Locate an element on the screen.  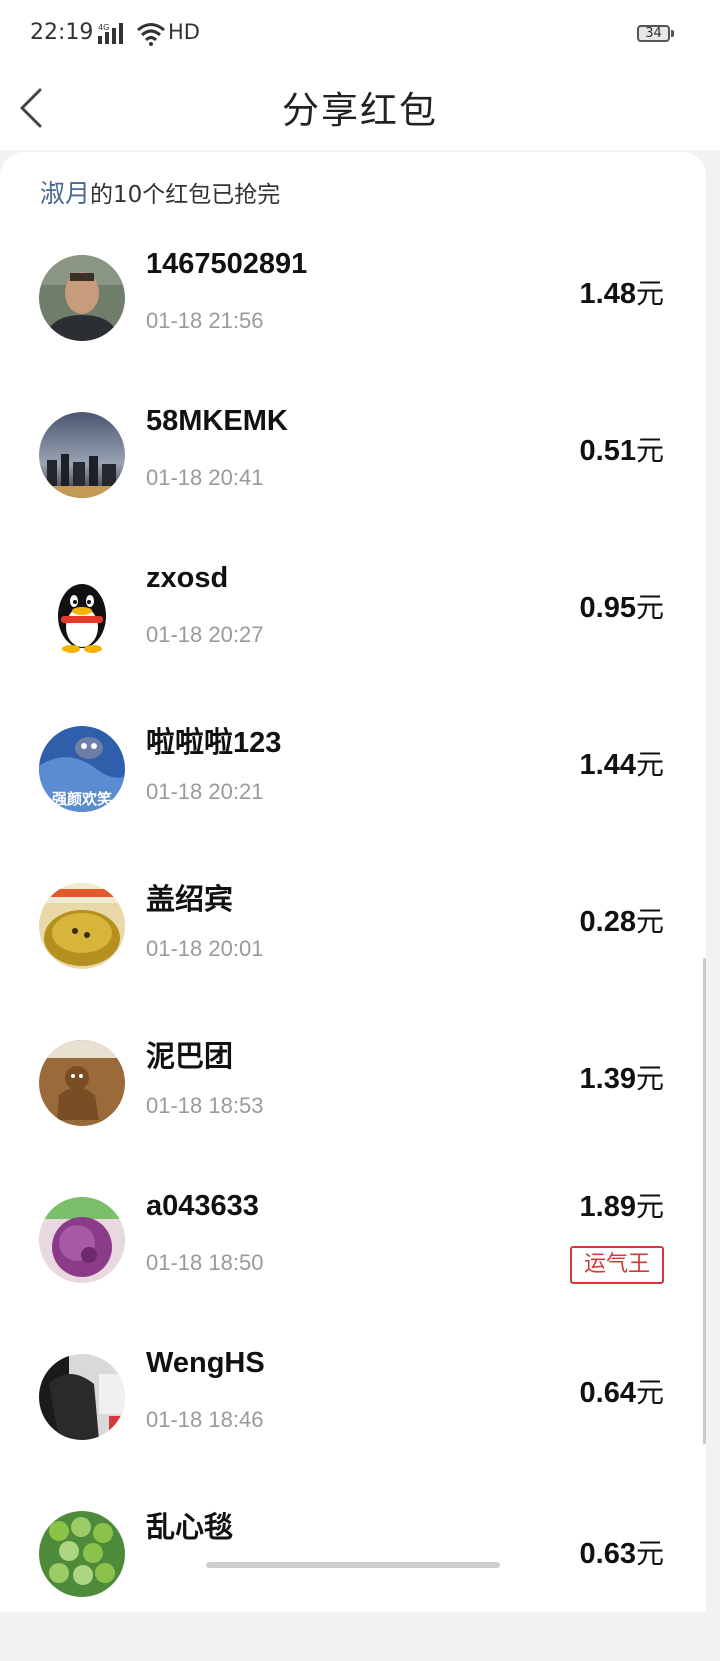
list-item: 盖绍宾 01-18 20:01 0.28元 is located at coordinates (353, 954).